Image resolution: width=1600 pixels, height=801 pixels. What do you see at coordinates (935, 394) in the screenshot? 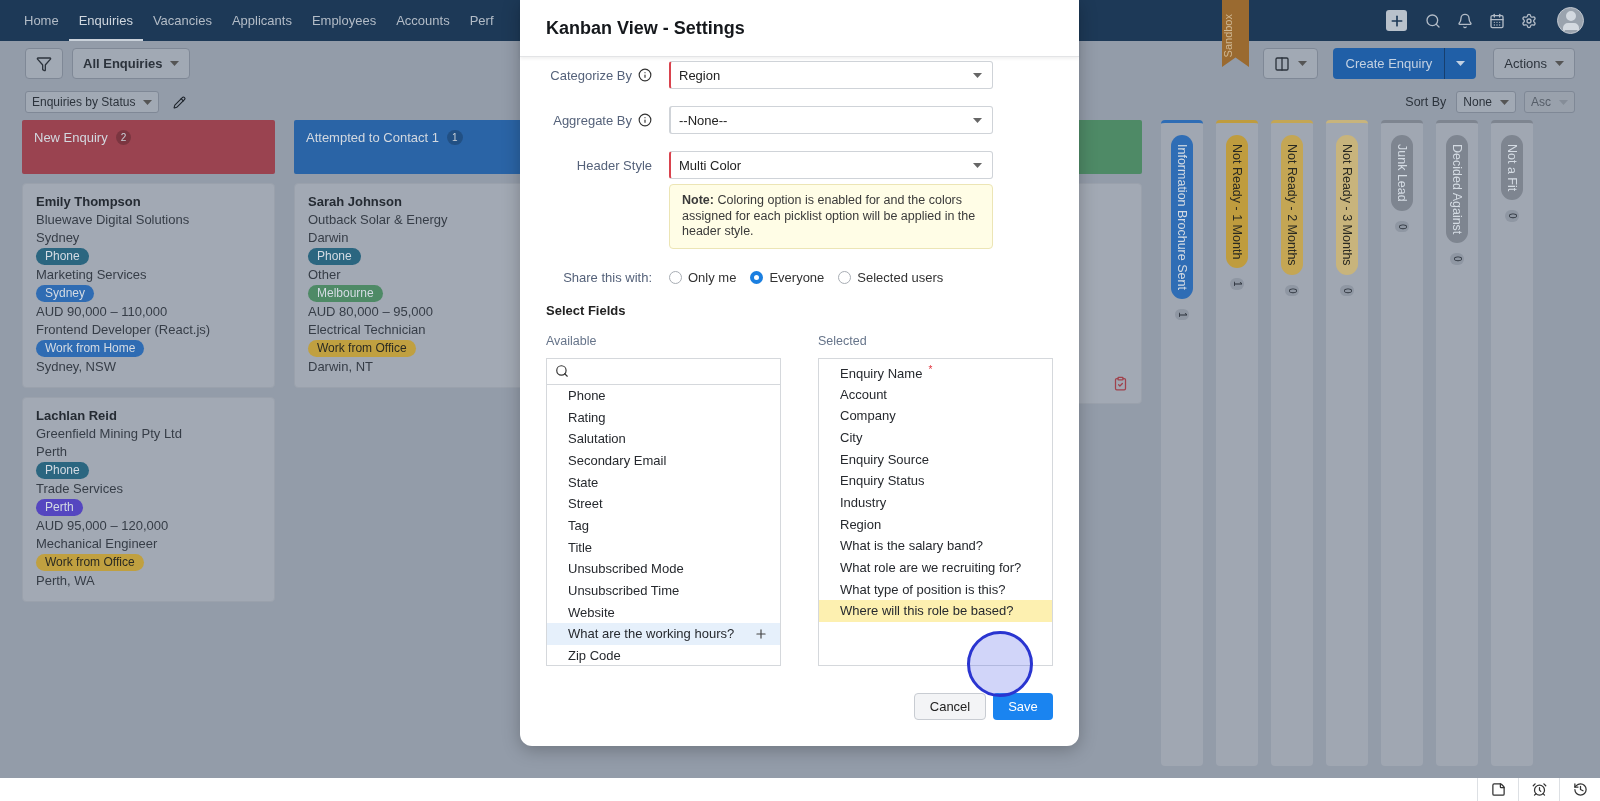
I see `field-option: Account` at bounding box center [935, 394].